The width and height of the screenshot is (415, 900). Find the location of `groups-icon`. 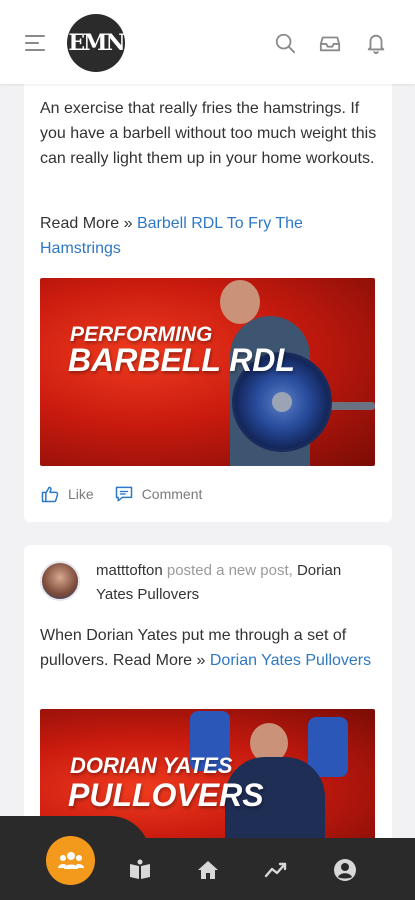

groups-icon is located at coordinates (70, 860).